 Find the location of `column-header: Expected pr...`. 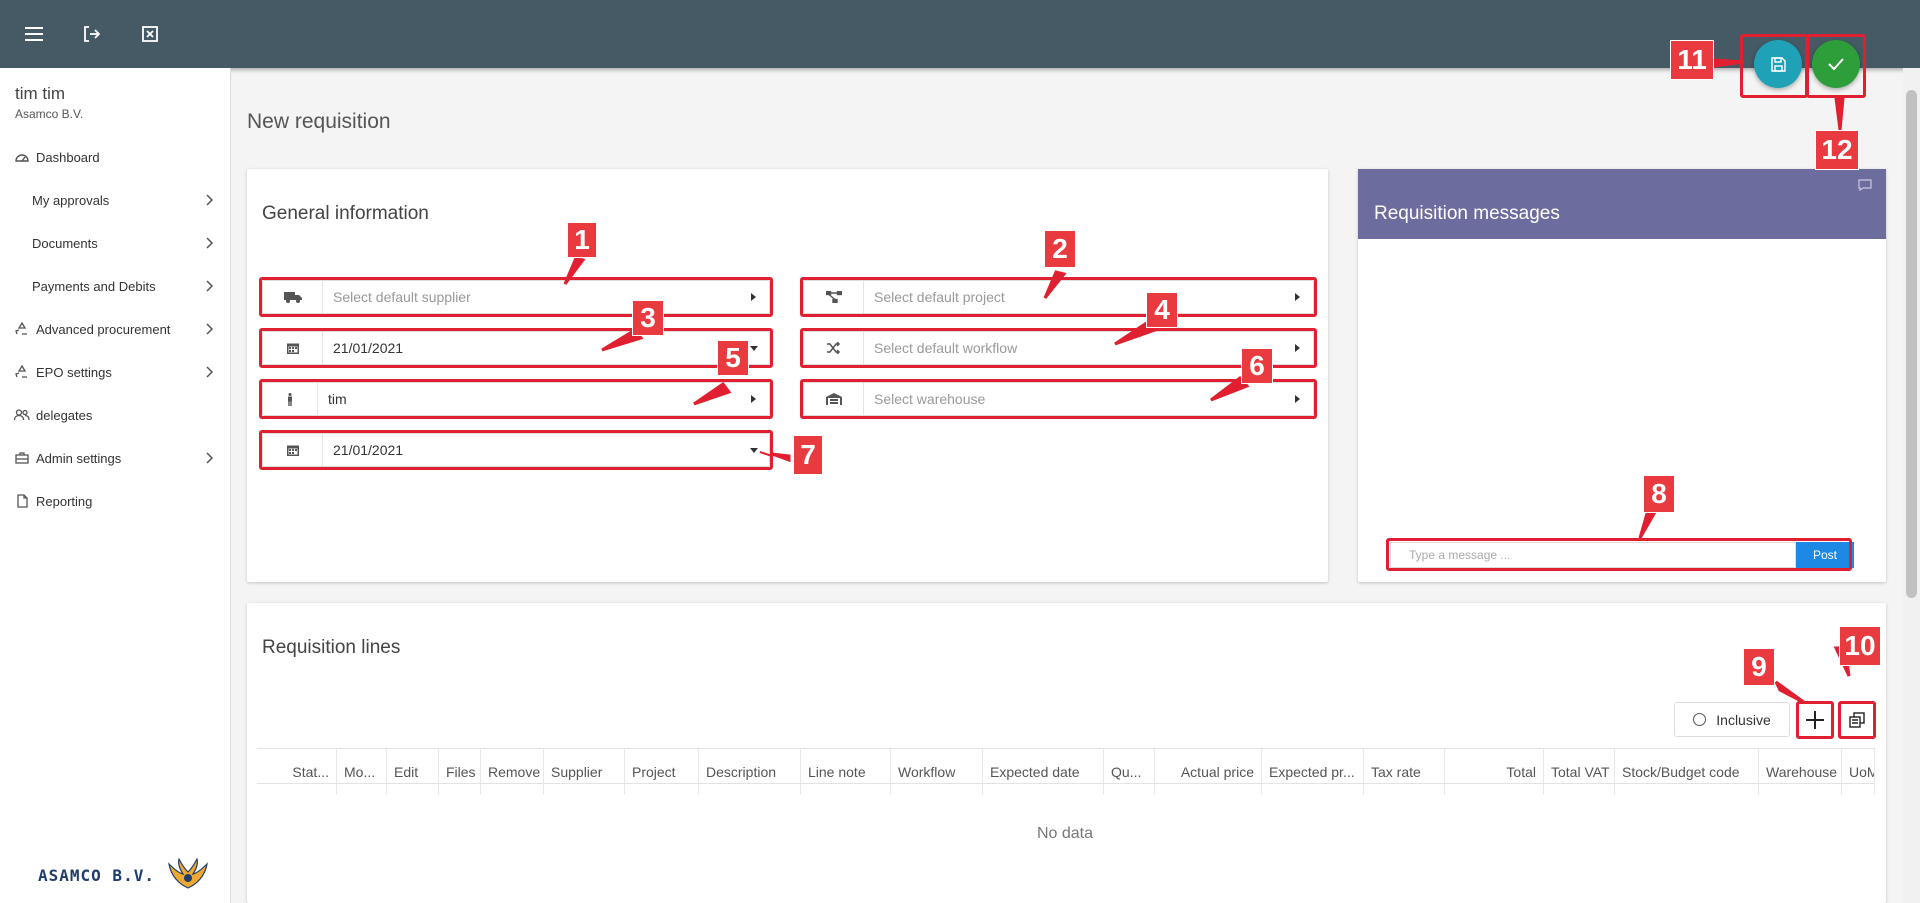

column-header: Expected pr... is located at coordinates (1313, 772).